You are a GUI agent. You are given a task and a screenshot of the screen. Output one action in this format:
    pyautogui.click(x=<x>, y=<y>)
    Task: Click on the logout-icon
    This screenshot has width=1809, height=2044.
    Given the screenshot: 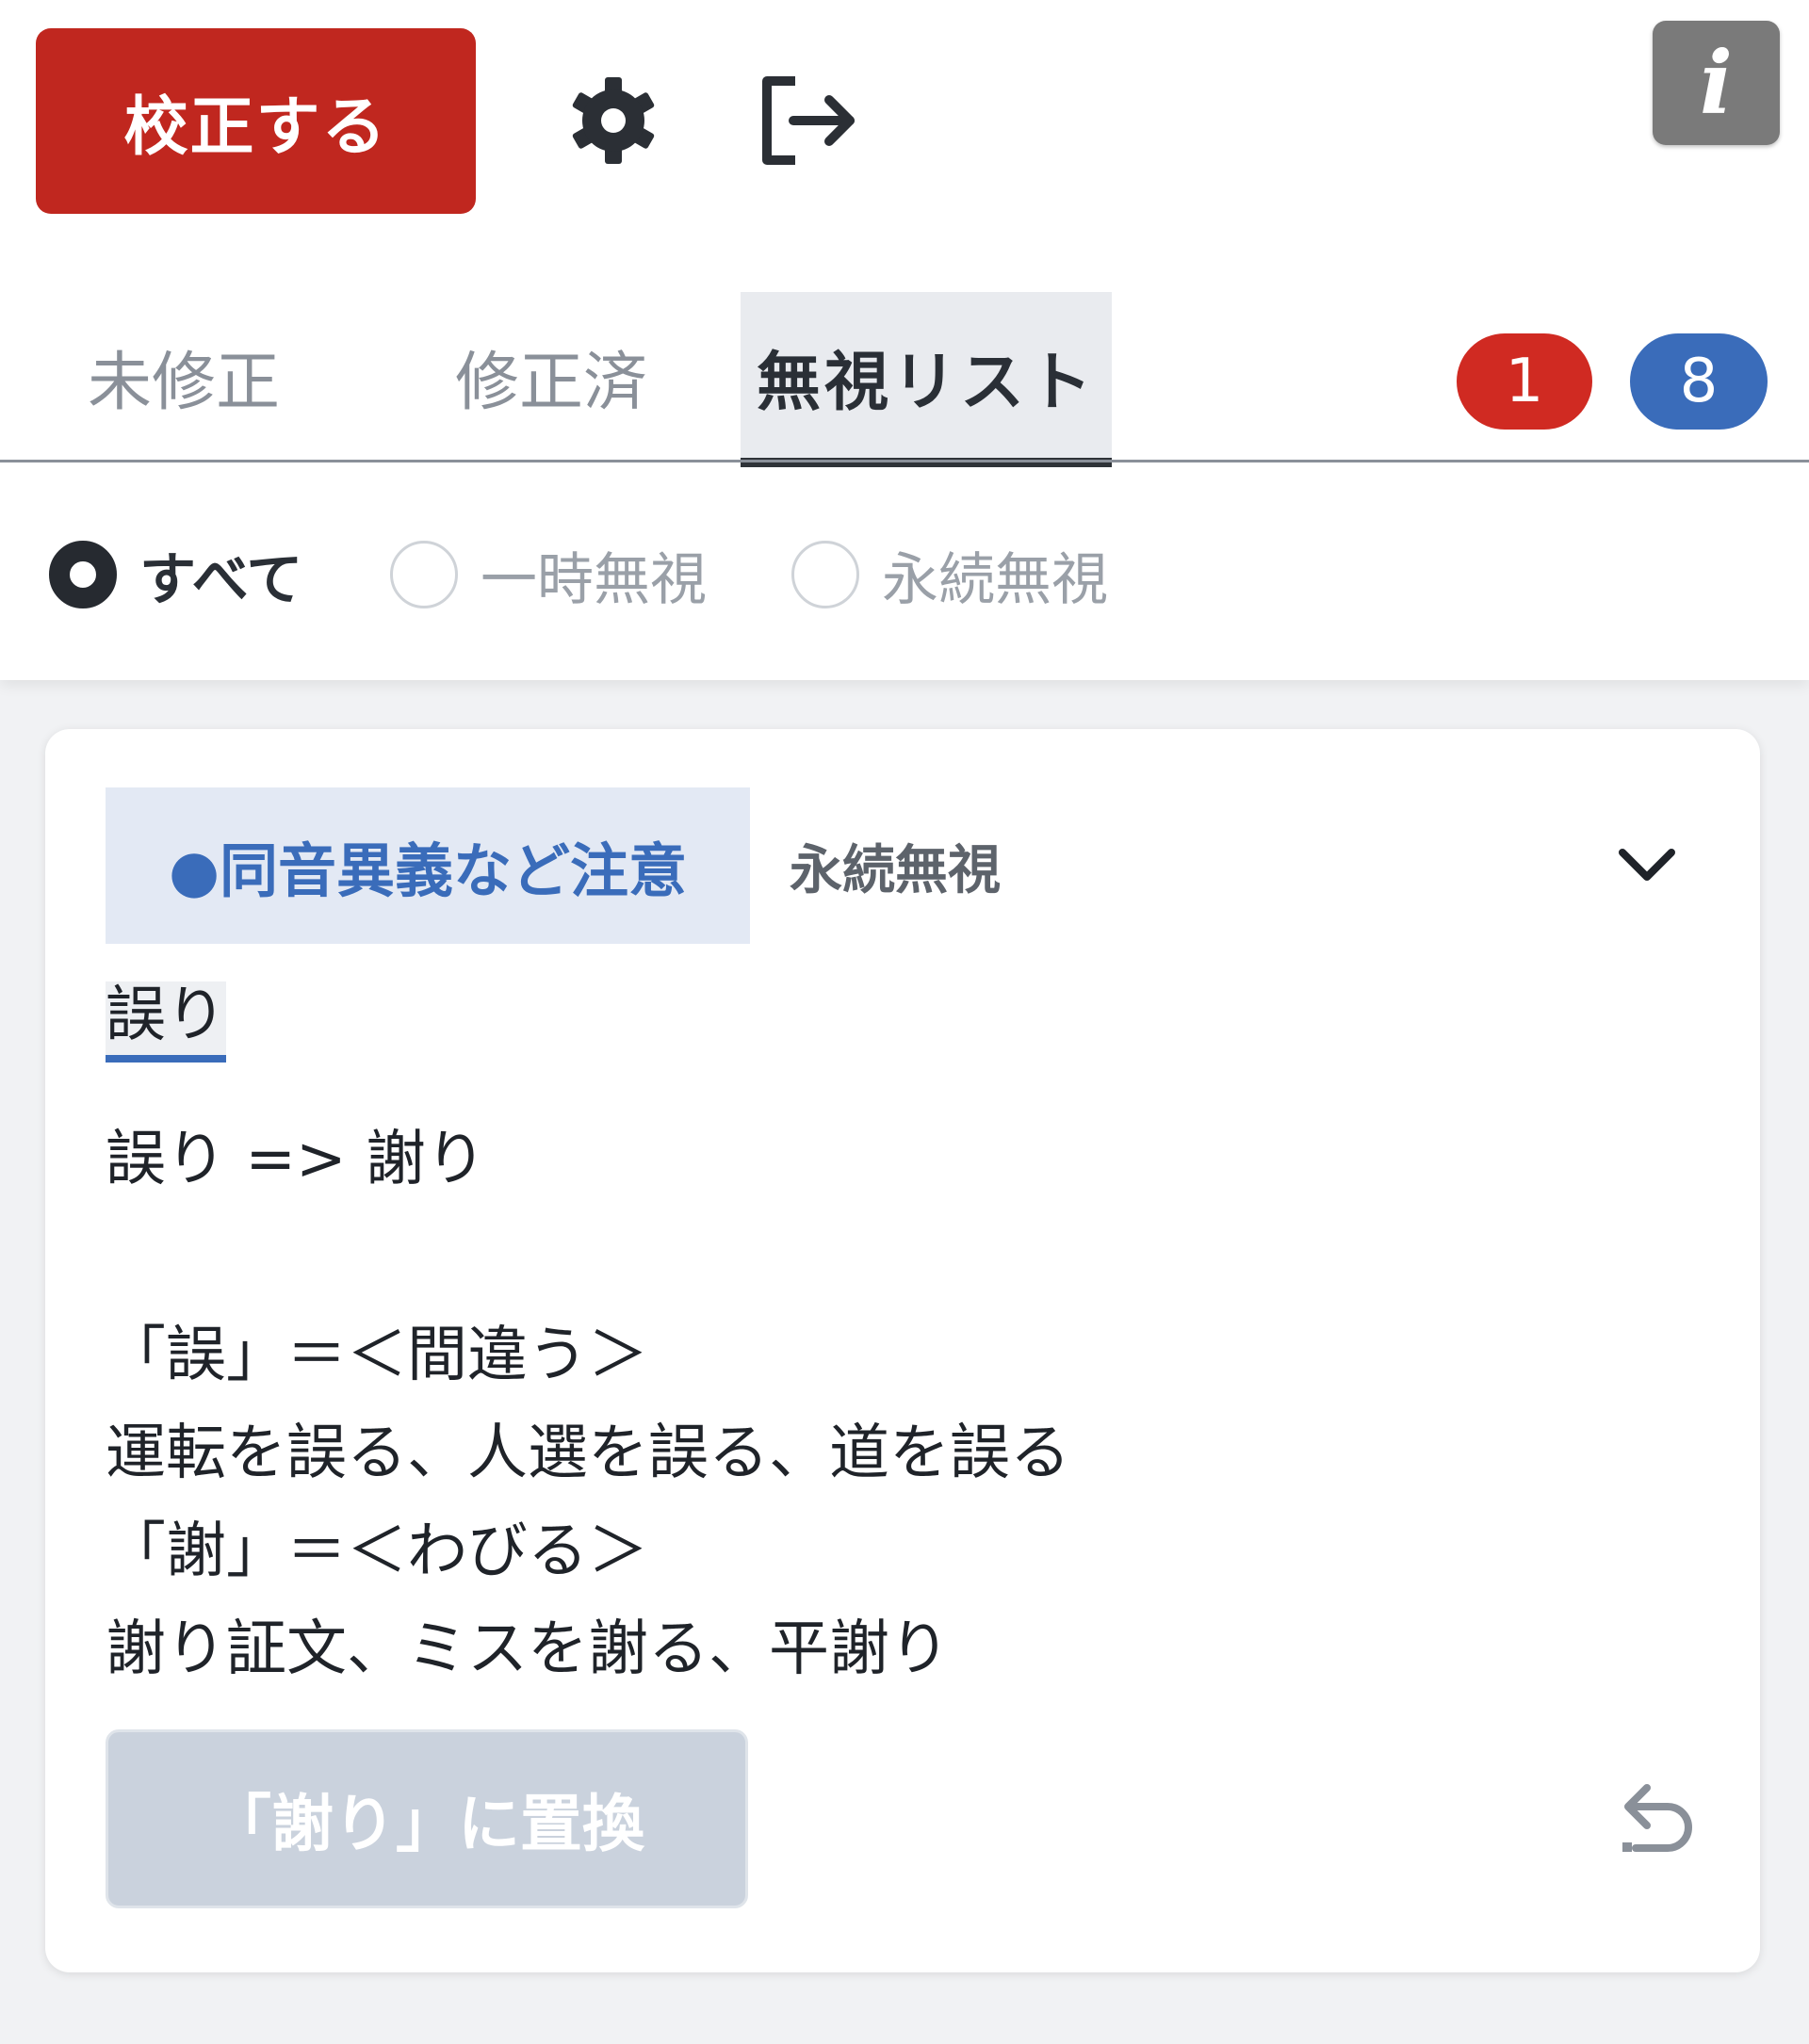 What is the action you would take?
    pyautogui.click(x=808, y=120)
    